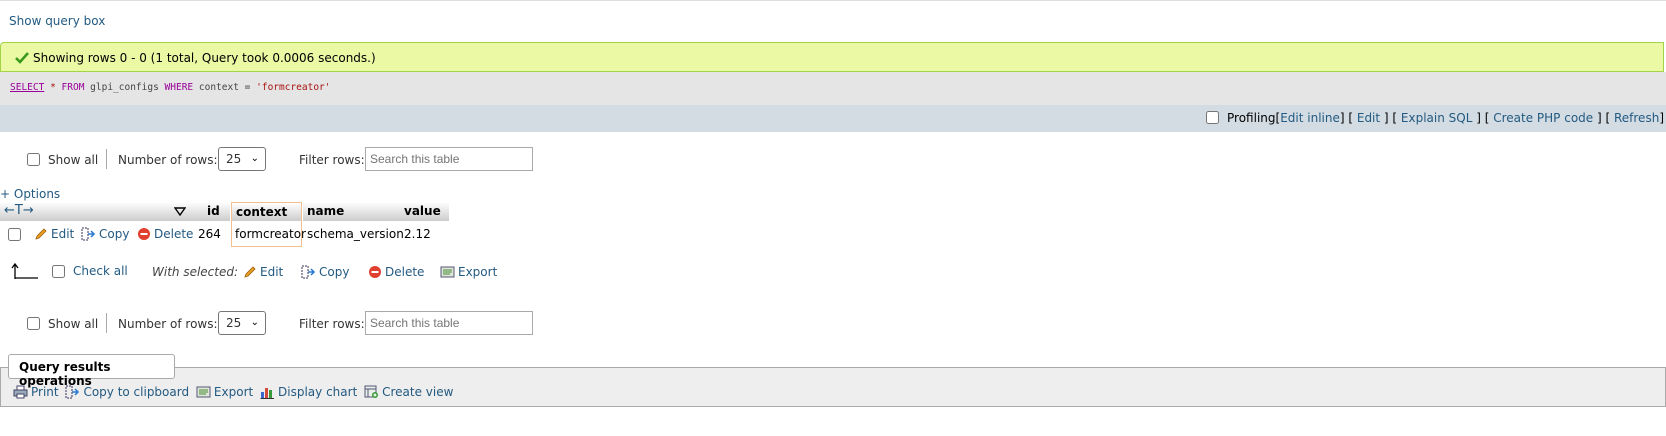 Image resolution: width=1666 pixels, height=436 pixels. Describe the element at coordinates (22, 58) in the screenshot. I see `check-icon` at that location.